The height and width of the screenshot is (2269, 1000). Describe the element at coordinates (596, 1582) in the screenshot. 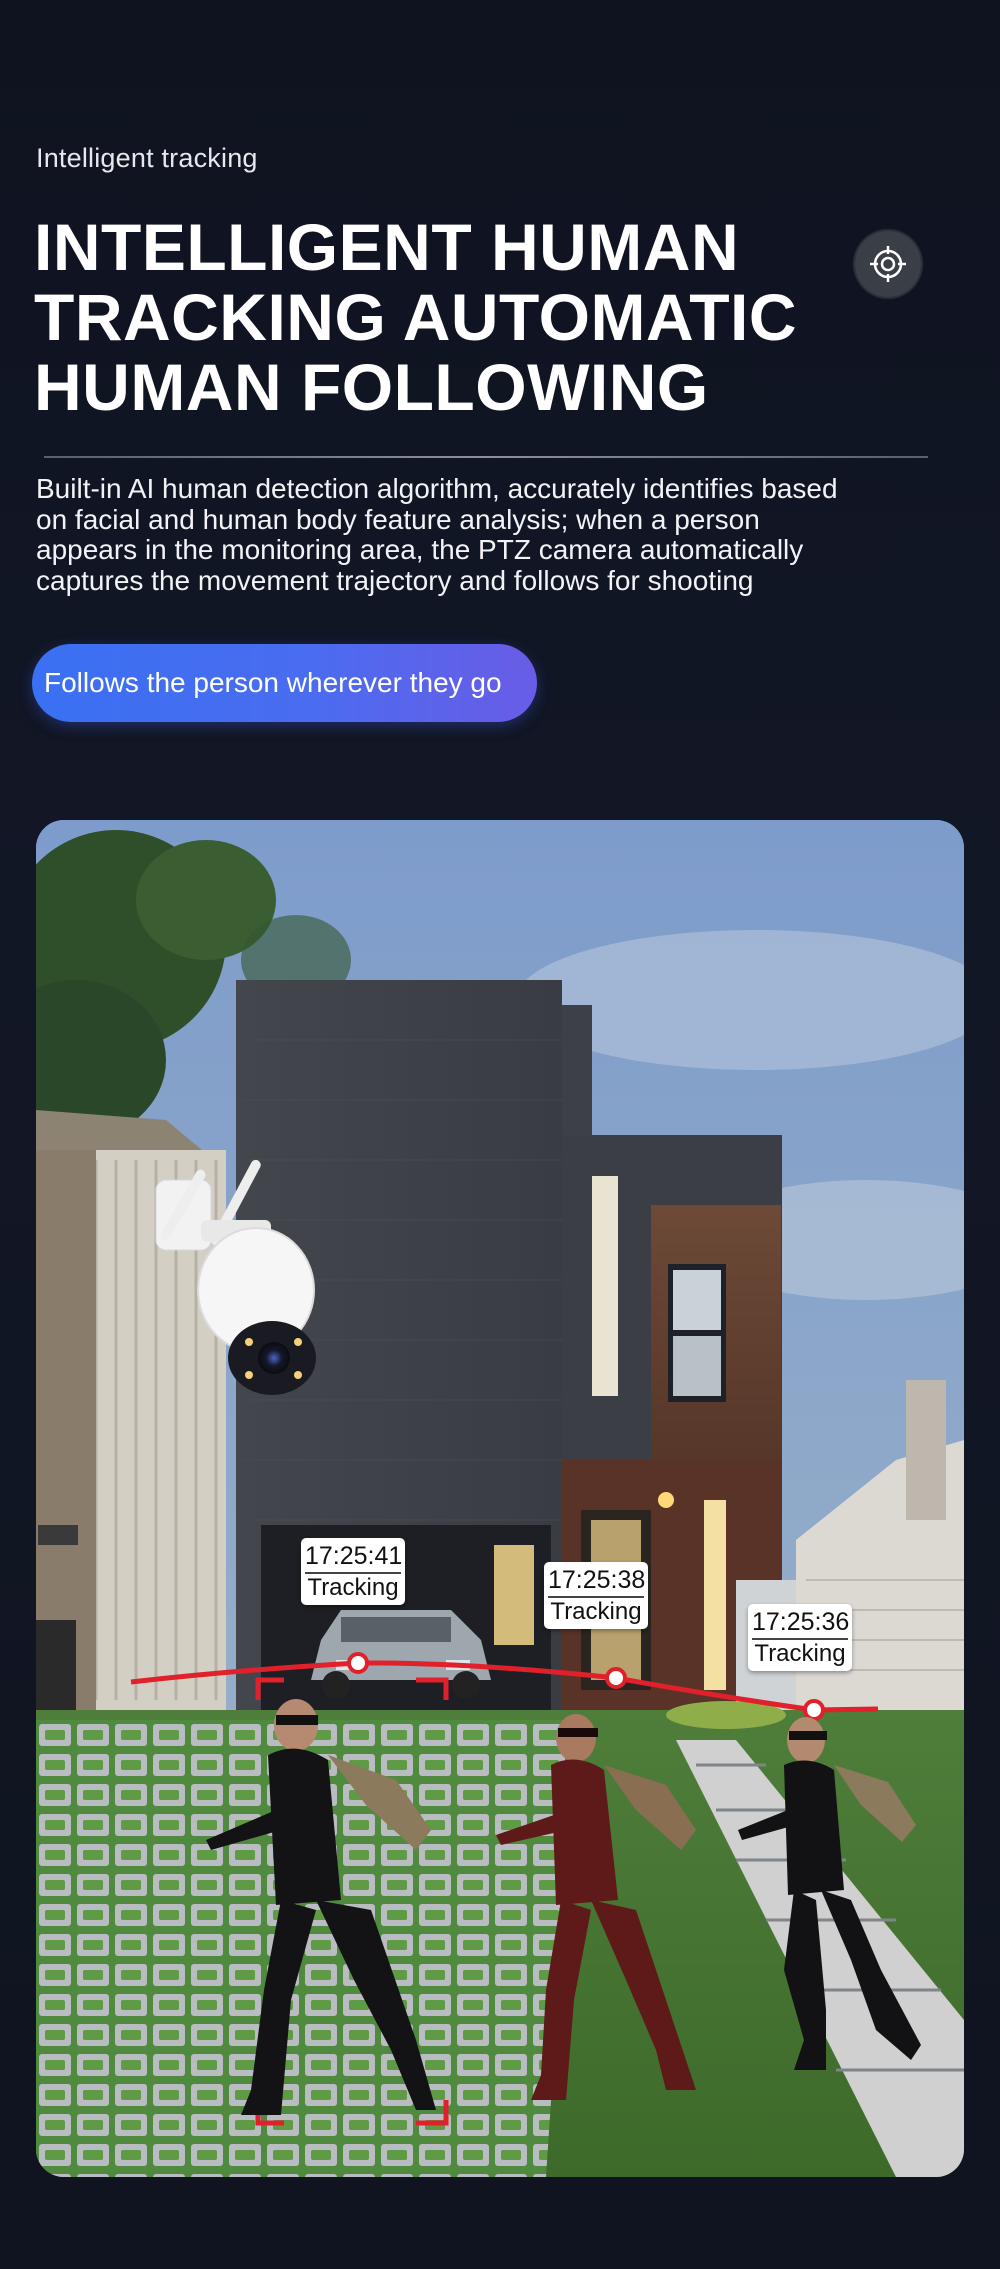

I see `tracking-stamp-time: 17:25:38` at that location.